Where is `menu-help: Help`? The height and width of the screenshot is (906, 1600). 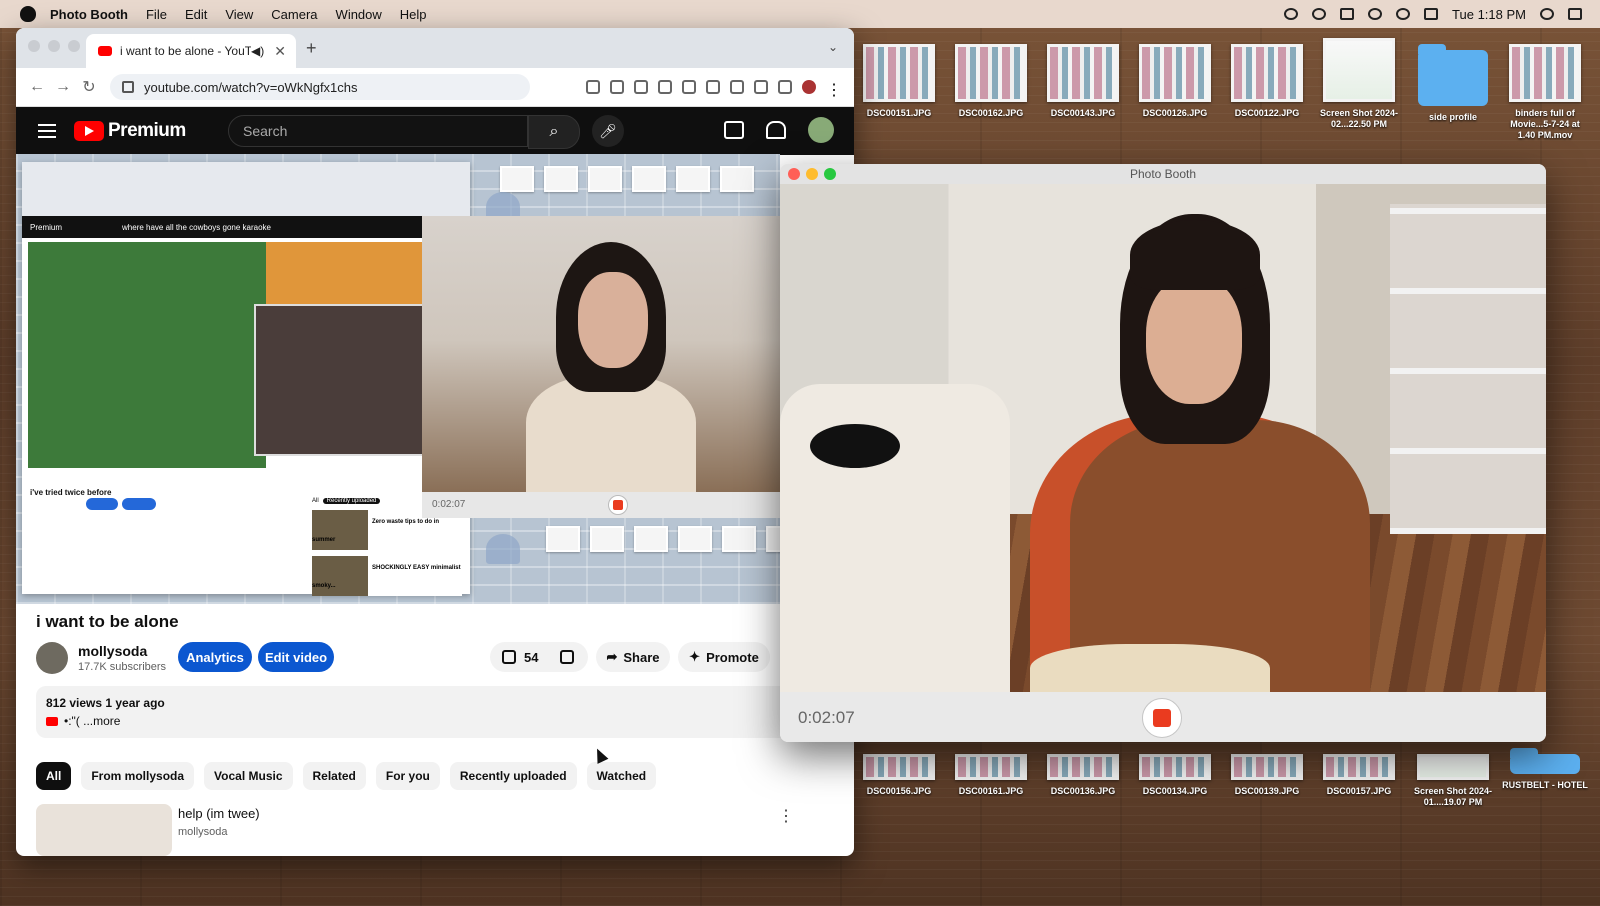
menu-help: Help is located at coordinates (413, 14).